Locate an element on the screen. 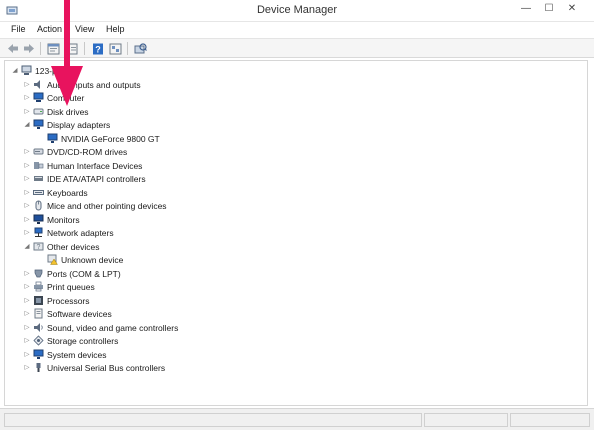 This screenshot has width=594, height=430. tree-node: ▷ Audio inputs and outputs is located at coordinates (173, 85).